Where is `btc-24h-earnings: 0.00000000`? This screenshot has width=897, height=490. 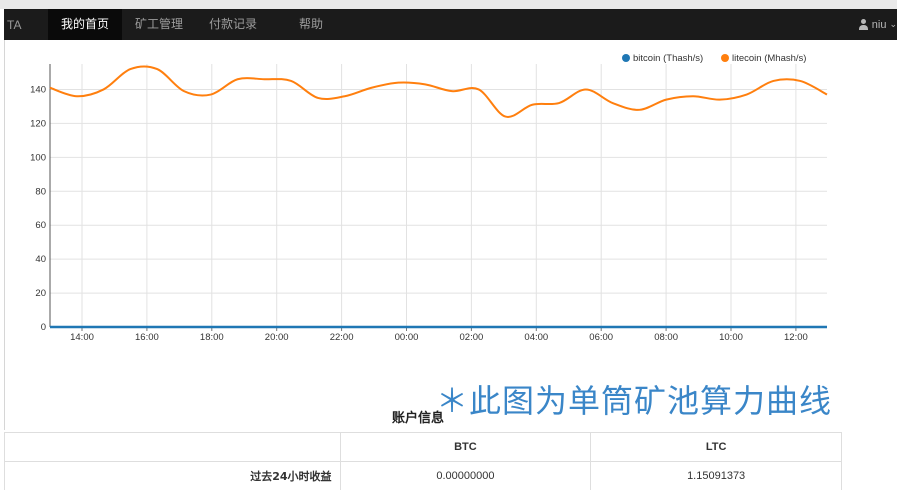 btc-24h-earnings: 0.00000000 is located at coordinates (465, 475).